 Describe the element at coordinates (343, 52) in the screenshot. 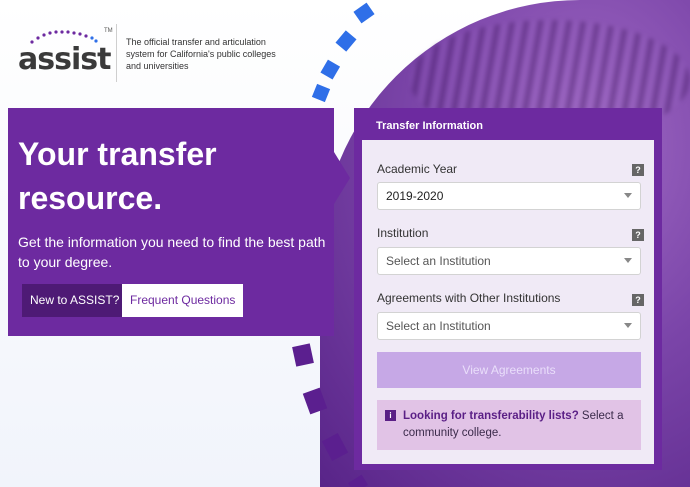

I see `arc-dashes-blue` at that location.